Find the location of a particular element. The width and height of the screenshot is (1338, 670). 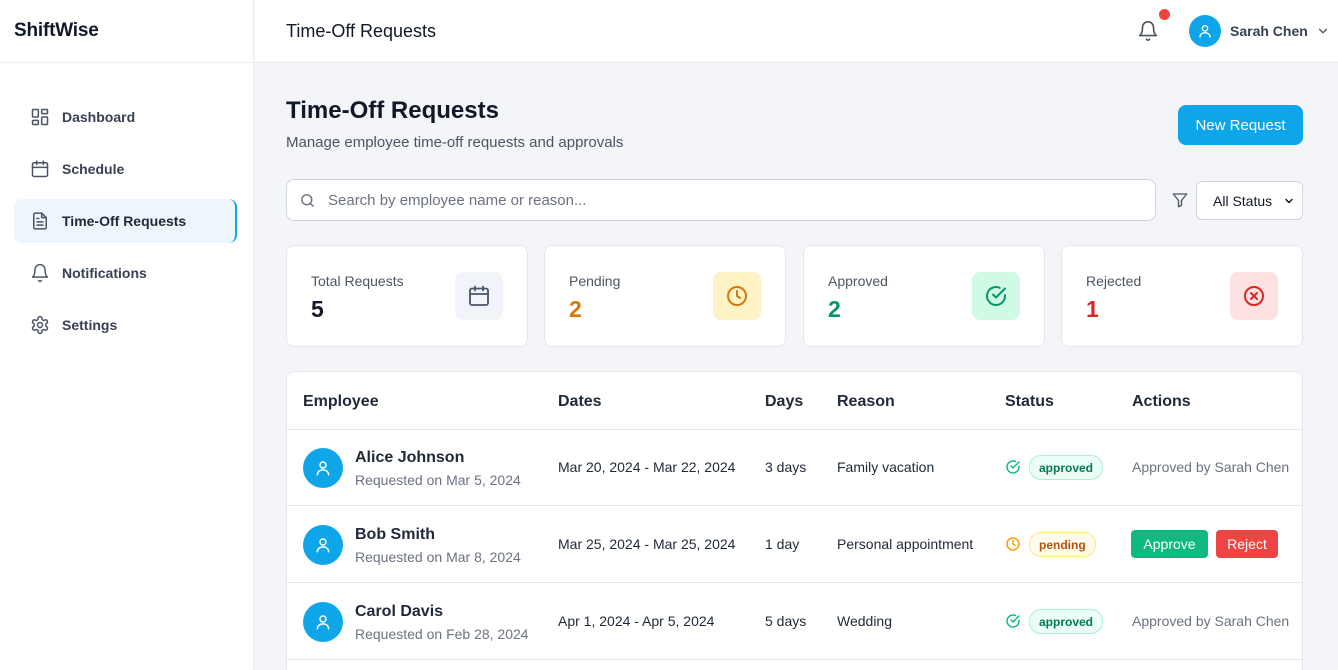

sidebar-item-schedule: Schedule is located at coordinates (125, 169).